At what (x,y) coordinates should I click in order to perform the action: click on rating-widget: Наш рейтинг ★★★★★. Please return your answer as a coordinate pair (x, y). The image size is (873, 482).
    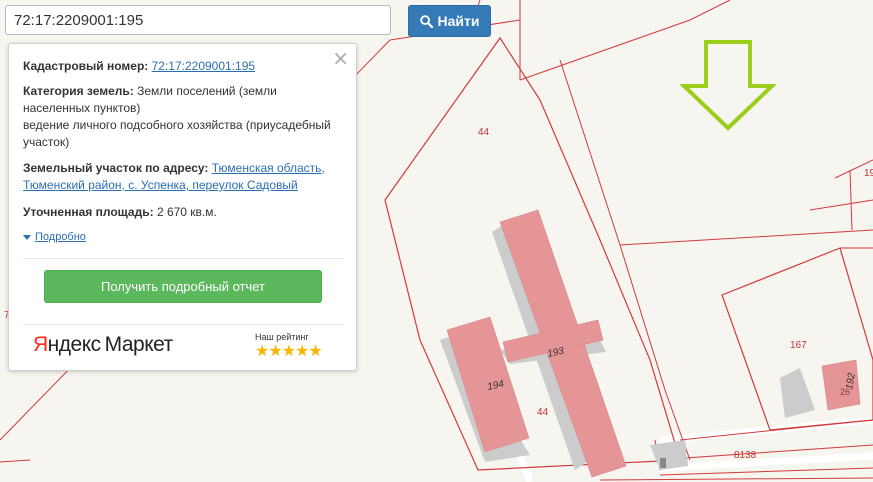
    Looking at the image, I should click on (289, 346).